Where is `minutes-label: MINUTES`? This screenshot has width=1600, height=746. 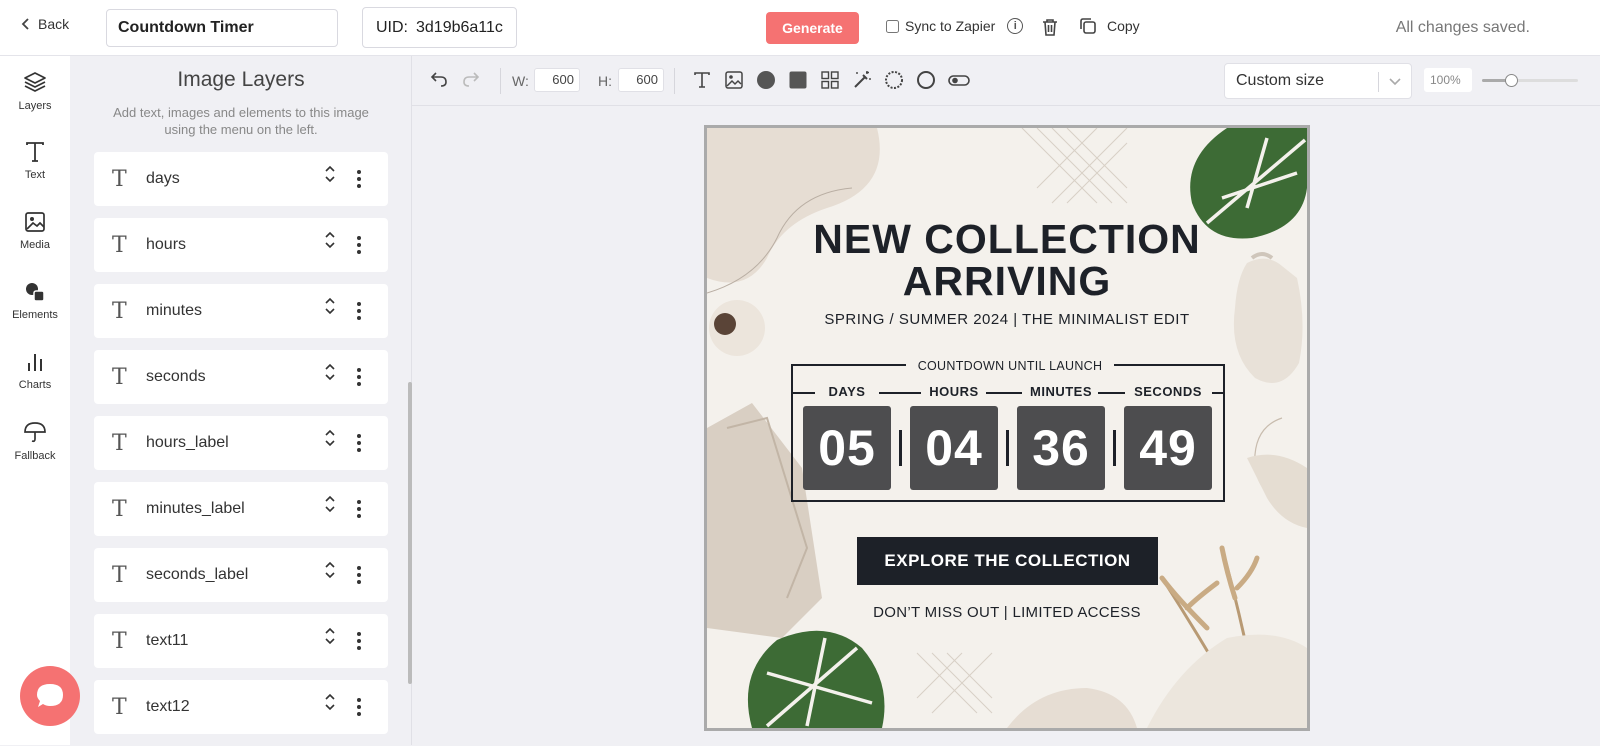
minutes-label: MINUTES is located at coordinates (1061, 391).